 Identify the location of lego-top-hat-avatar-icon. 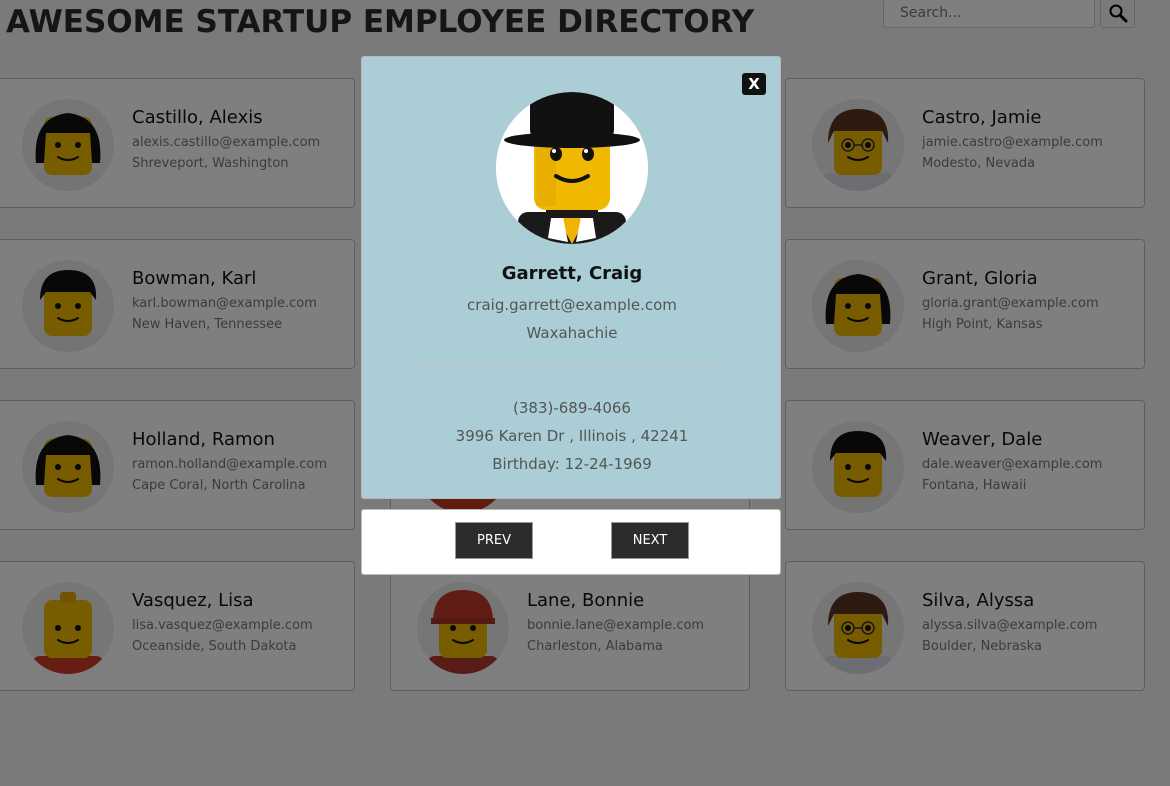
(572, 168).